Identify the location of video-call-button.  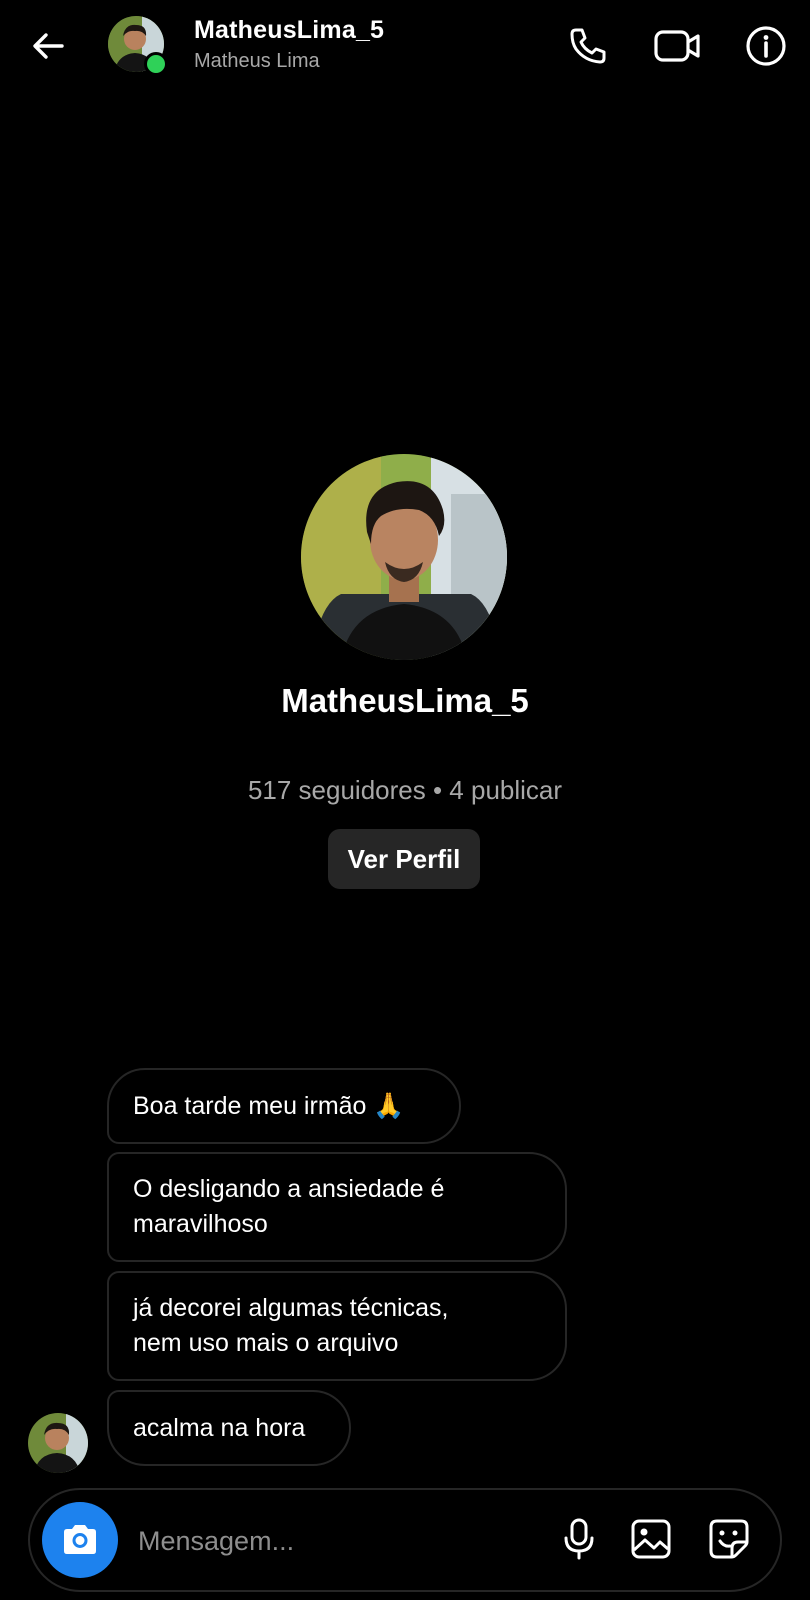
(678, 46).